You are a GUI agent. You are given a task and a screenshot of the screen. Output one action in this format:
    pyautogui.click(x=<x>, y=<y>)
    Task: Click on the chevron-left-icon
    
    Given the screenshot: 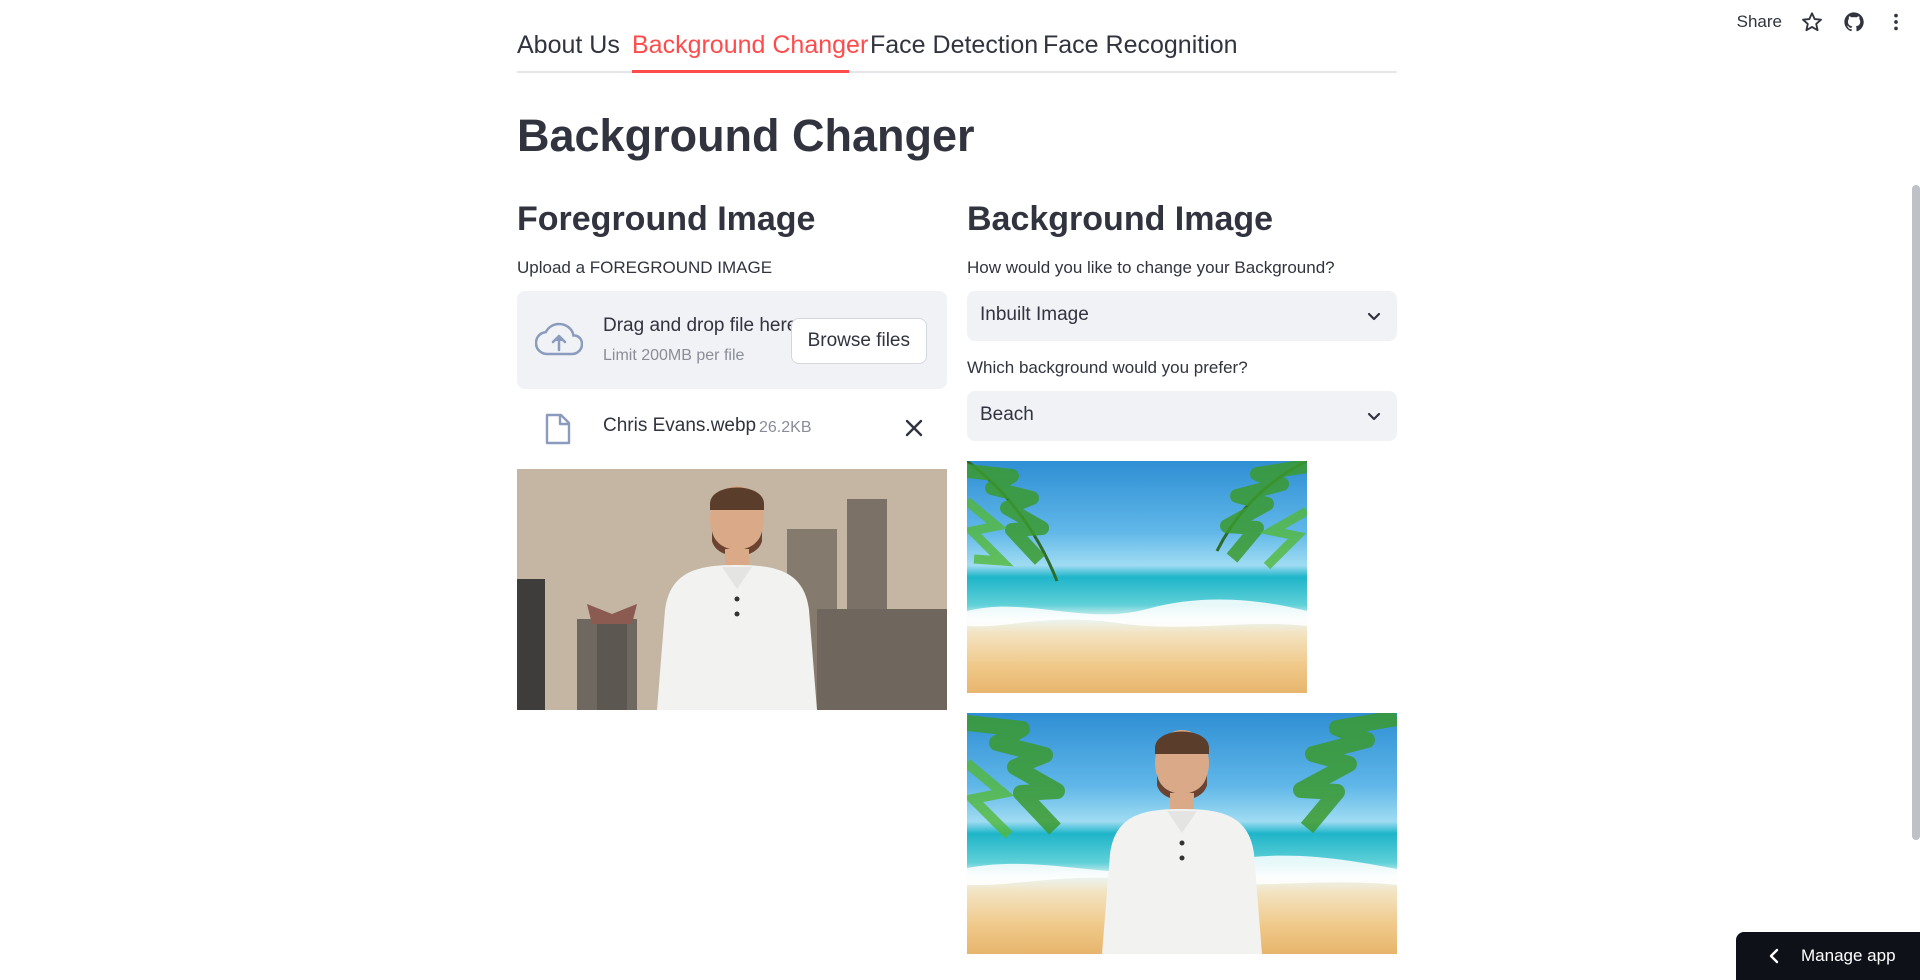 What is the action you would take?
    pyautogui.click(x=1774, y=956)
    